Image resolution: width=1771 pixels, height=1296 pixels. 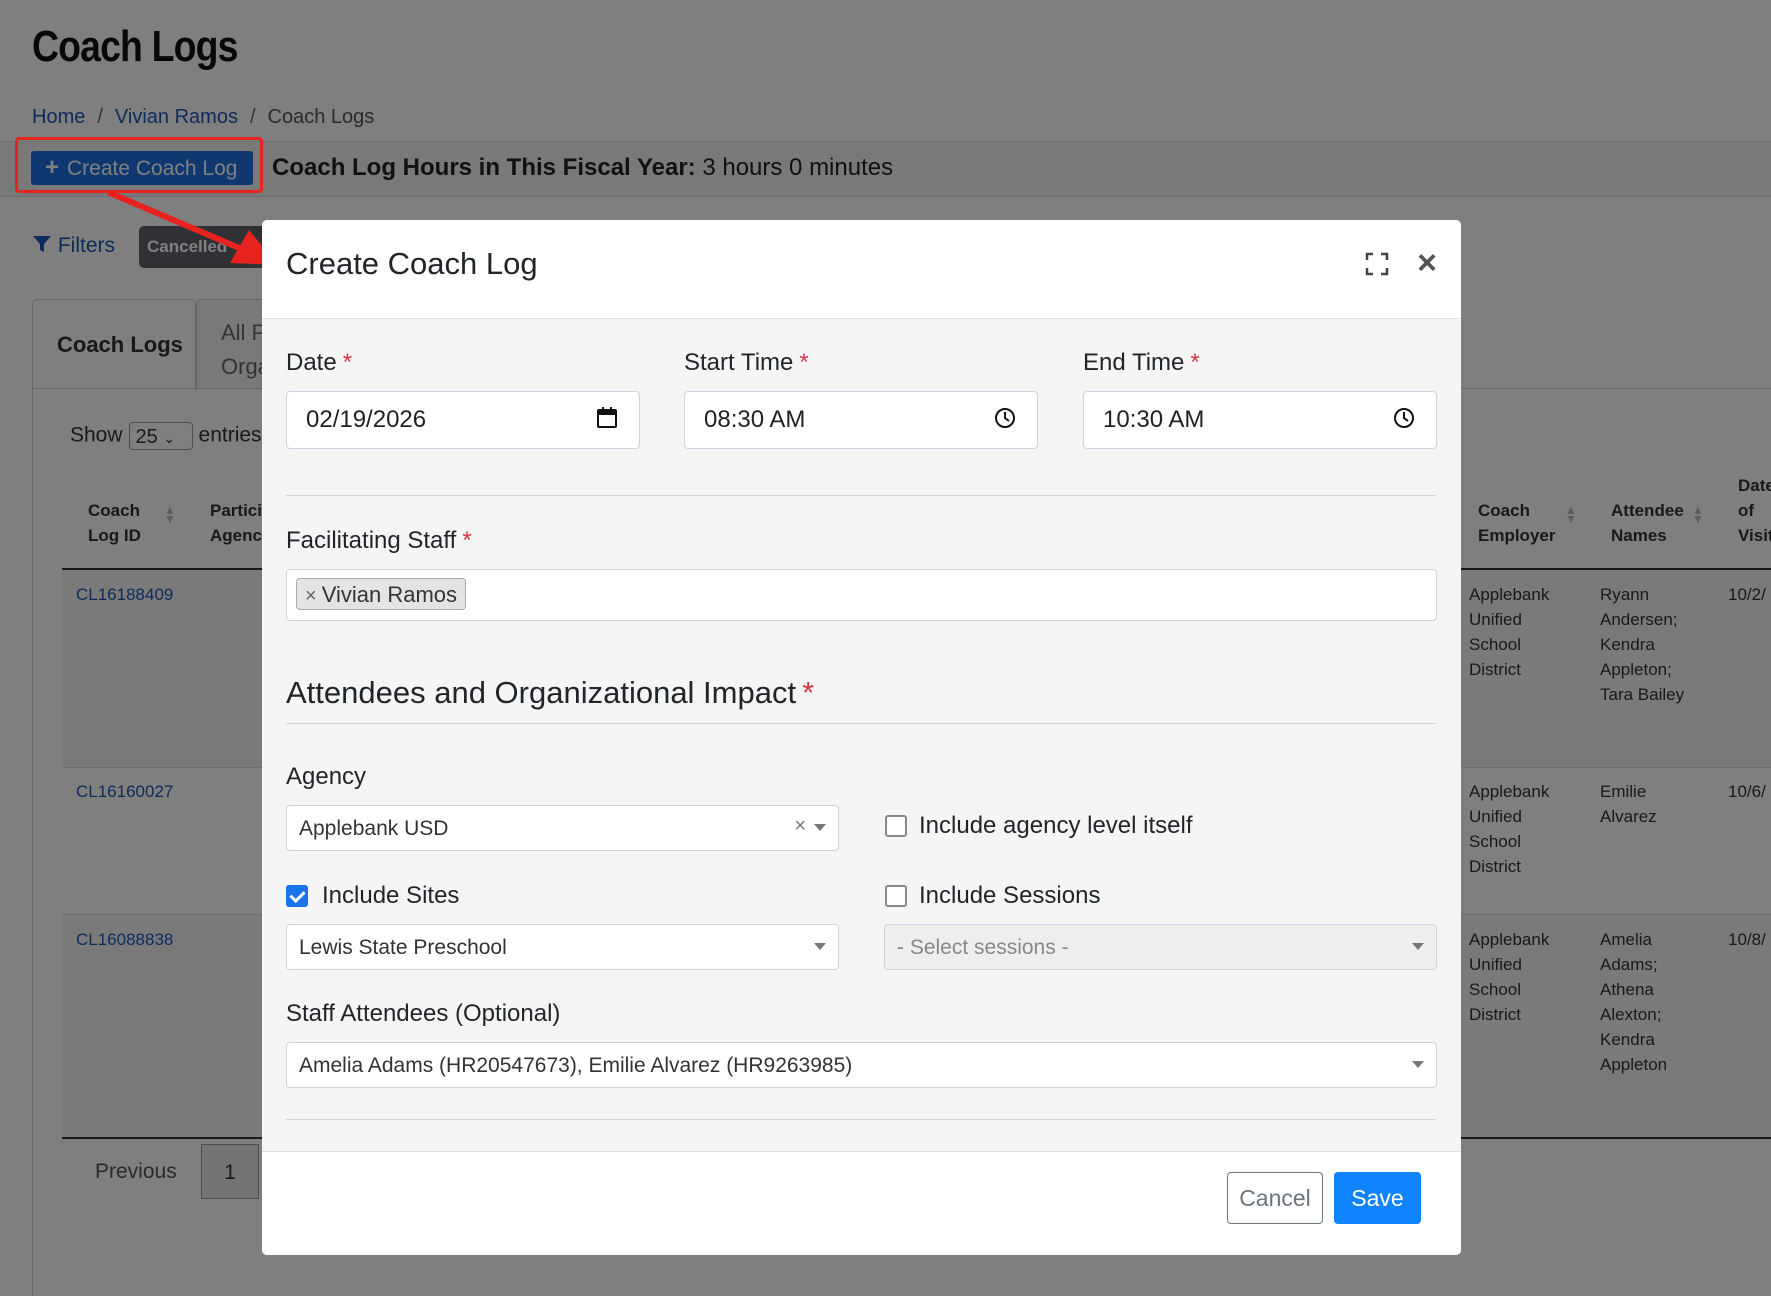 What do you see at coordinates (541, 692) in the screenshot?
I see `attendees-section-title-text: Attendees and Organizational Impact` at bounding box center [541, 692].